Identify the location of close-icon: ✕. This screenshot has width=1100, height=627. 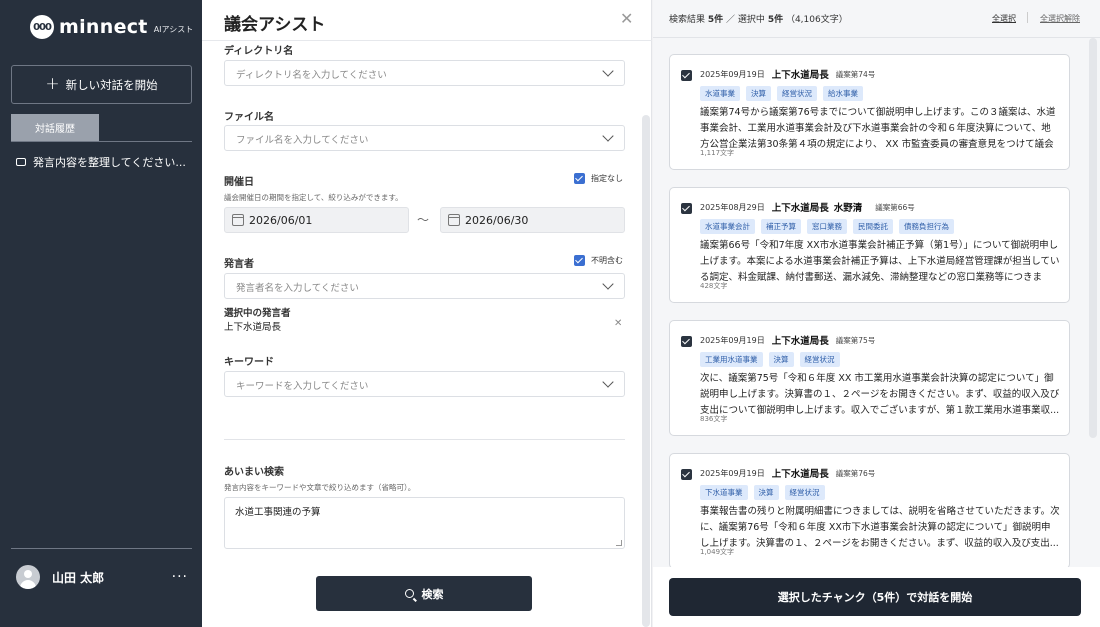
(626, 18).